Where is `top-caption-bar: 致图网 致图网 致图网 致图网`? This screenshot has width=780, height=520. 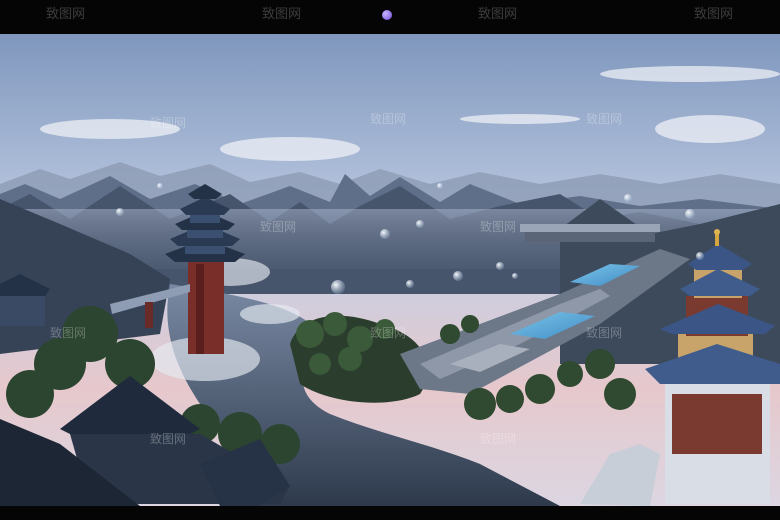 top-caption-bar: 致图网 致图网 致图网 致图网 is located at coordinates (390, 17).